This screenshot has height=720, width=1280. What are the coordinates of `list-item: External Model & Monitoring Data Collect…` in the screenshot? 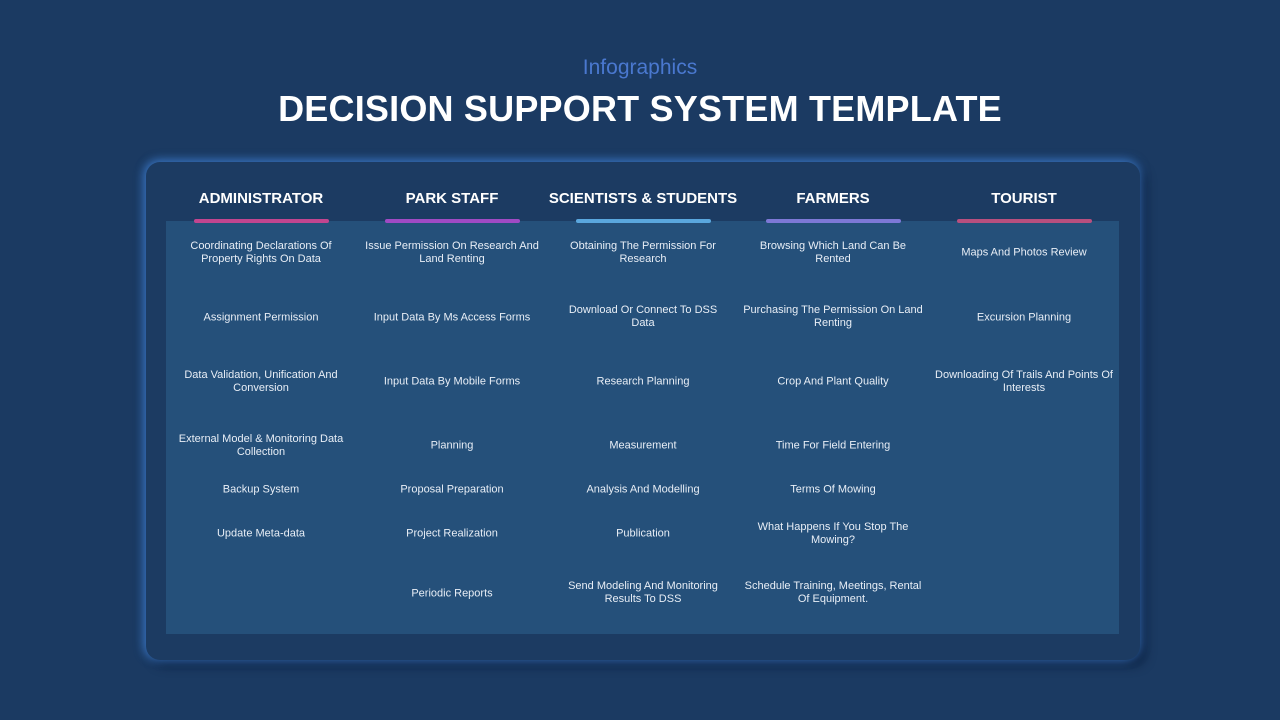 It's located at (261, 445).